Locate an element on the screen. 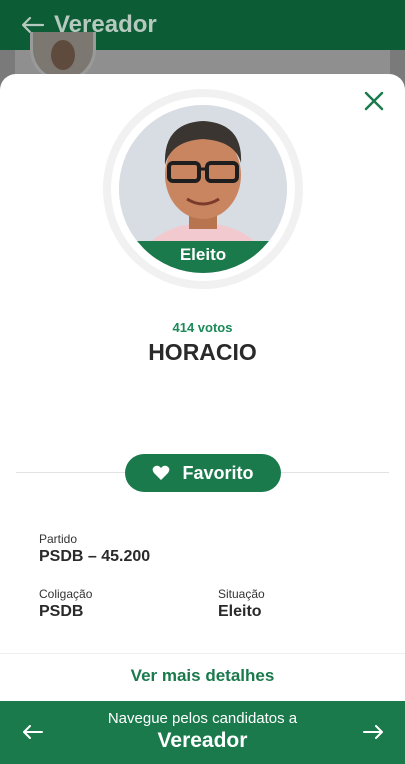 The height and width of the screenshot is (764, 405). arrow-right-icon is located at coordinates (373, 732).